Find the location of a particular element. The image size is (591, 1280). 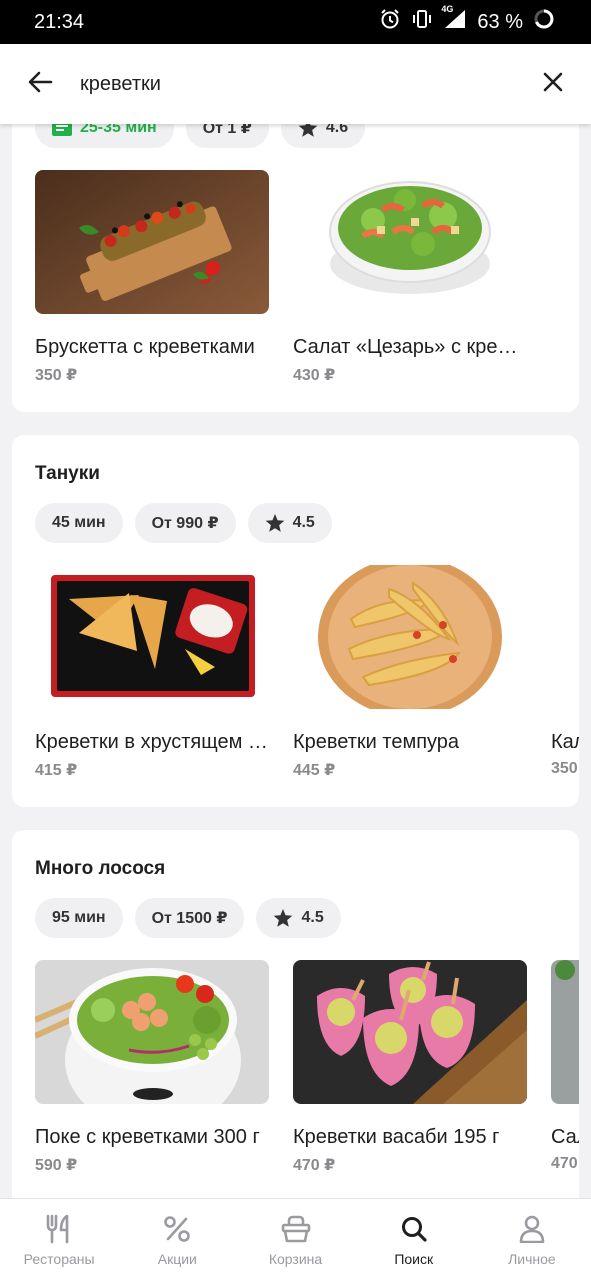

dish-card: Салат «Цезарь» с креветками 430 ₽ is located at coordinates (410, 277).